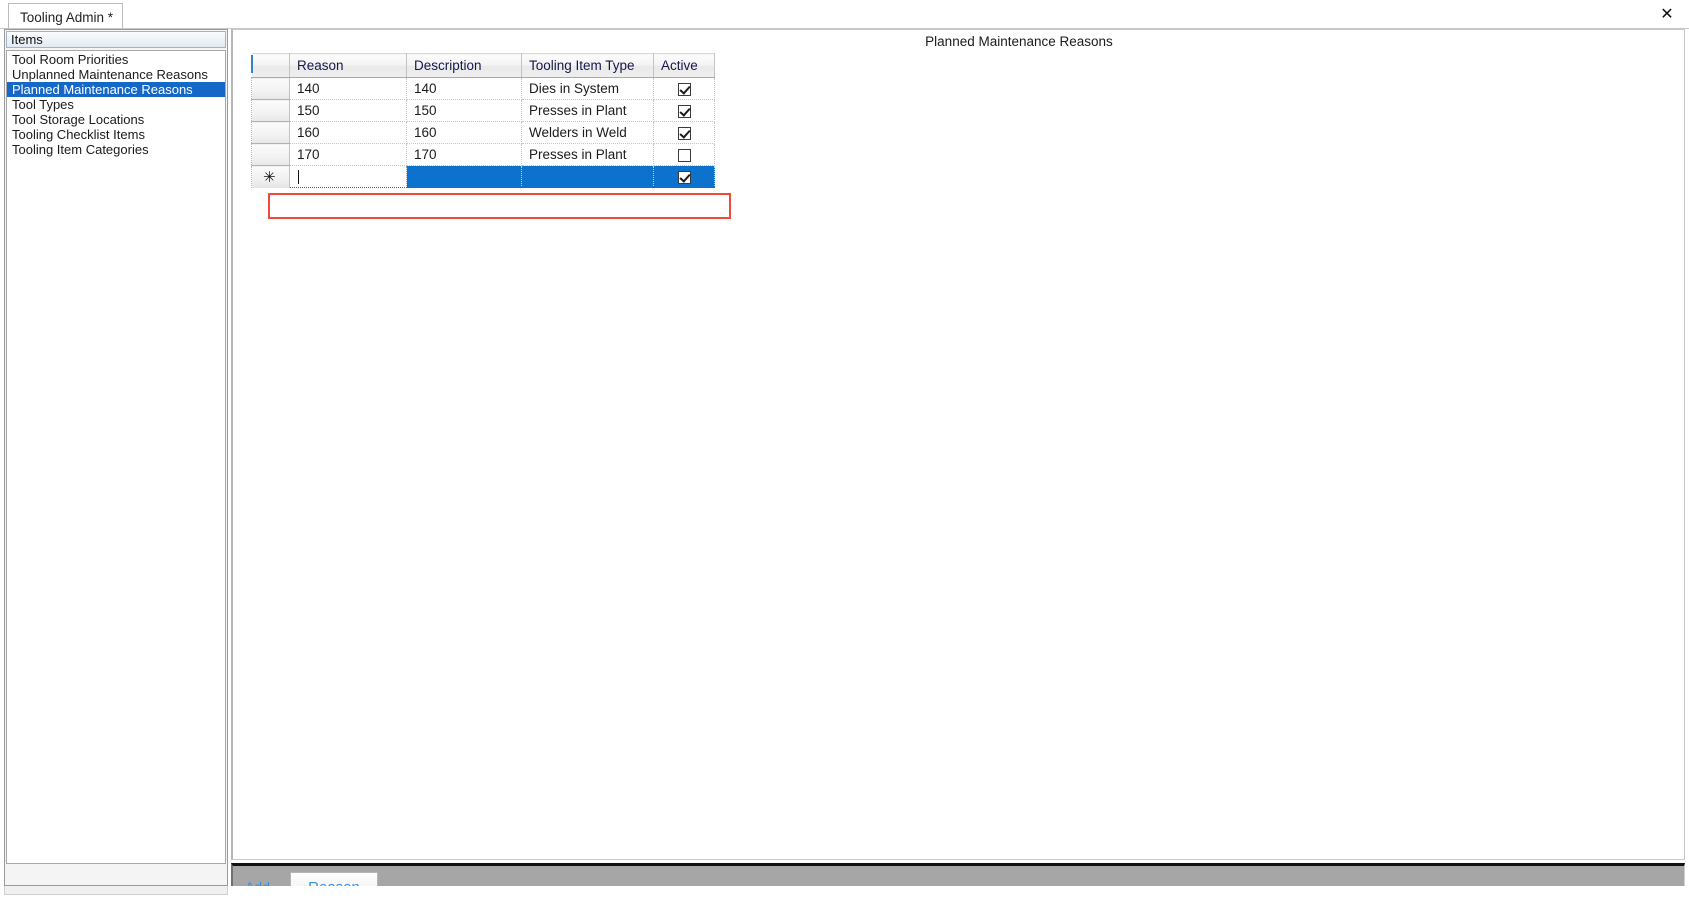 This screenshot has width=1689, height=914. What do you see at coordinates (587, 132) in the screenshot?
I see `cell-tooling-item-type: Welders in Weld` at bounding box center [587, 132].